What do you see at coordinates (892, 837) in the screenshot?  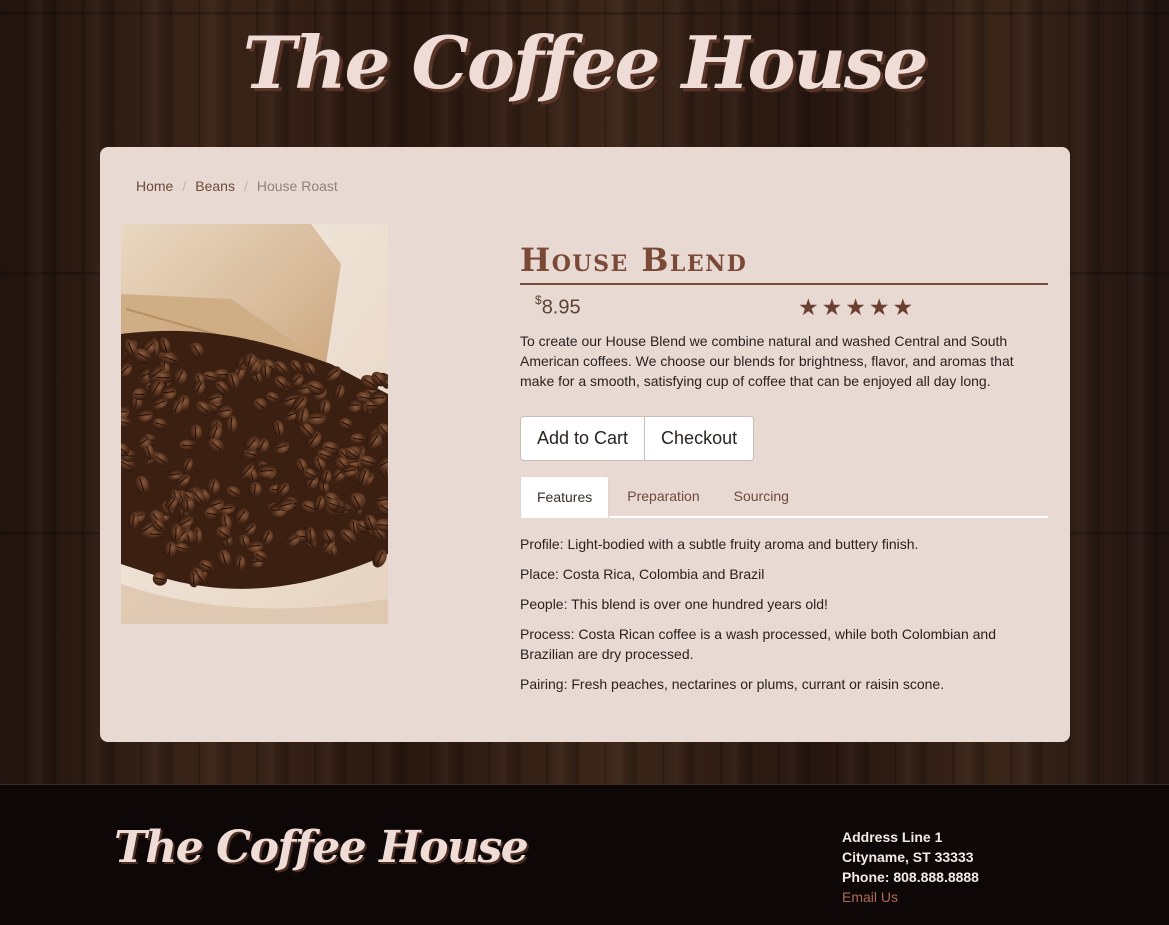 I see `address-line: Address Line 1` at bounding box center [892, 837].